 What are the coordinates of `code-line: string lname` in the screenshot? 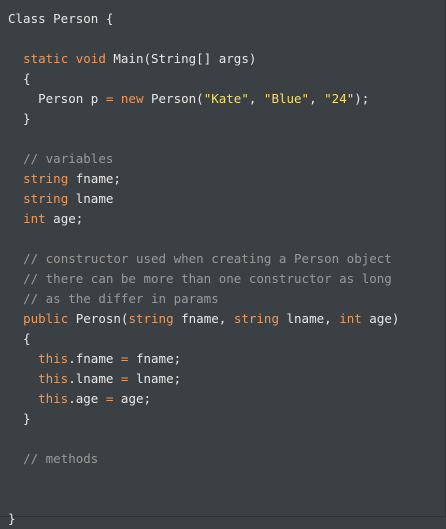 It's located at (60, 199).